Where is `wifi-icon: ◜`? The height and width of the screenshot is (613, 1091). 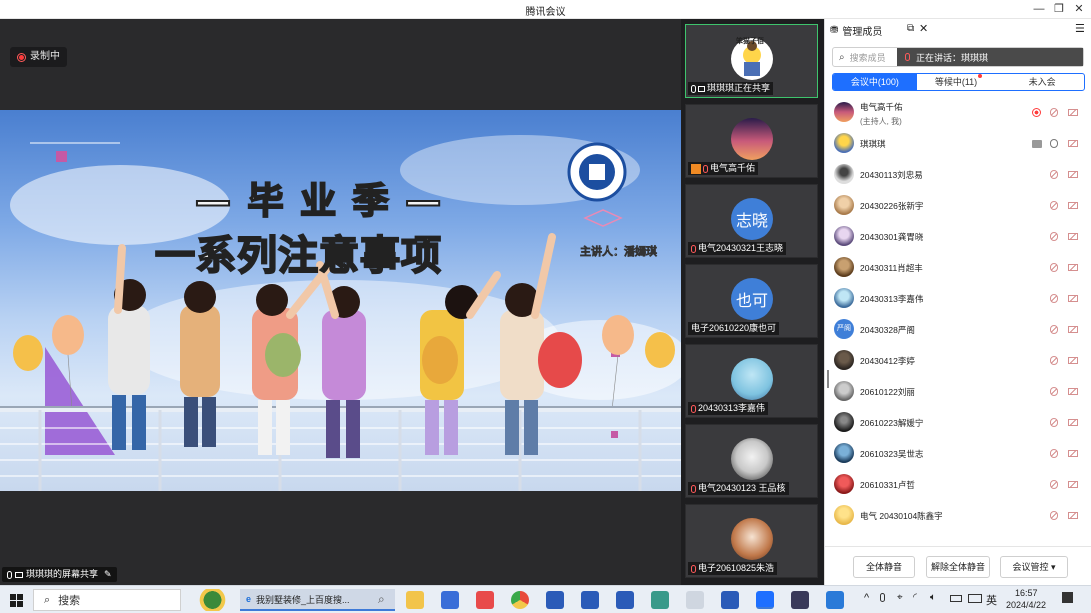
wifi-icon: ◜ is located at coordinates (915, 597).